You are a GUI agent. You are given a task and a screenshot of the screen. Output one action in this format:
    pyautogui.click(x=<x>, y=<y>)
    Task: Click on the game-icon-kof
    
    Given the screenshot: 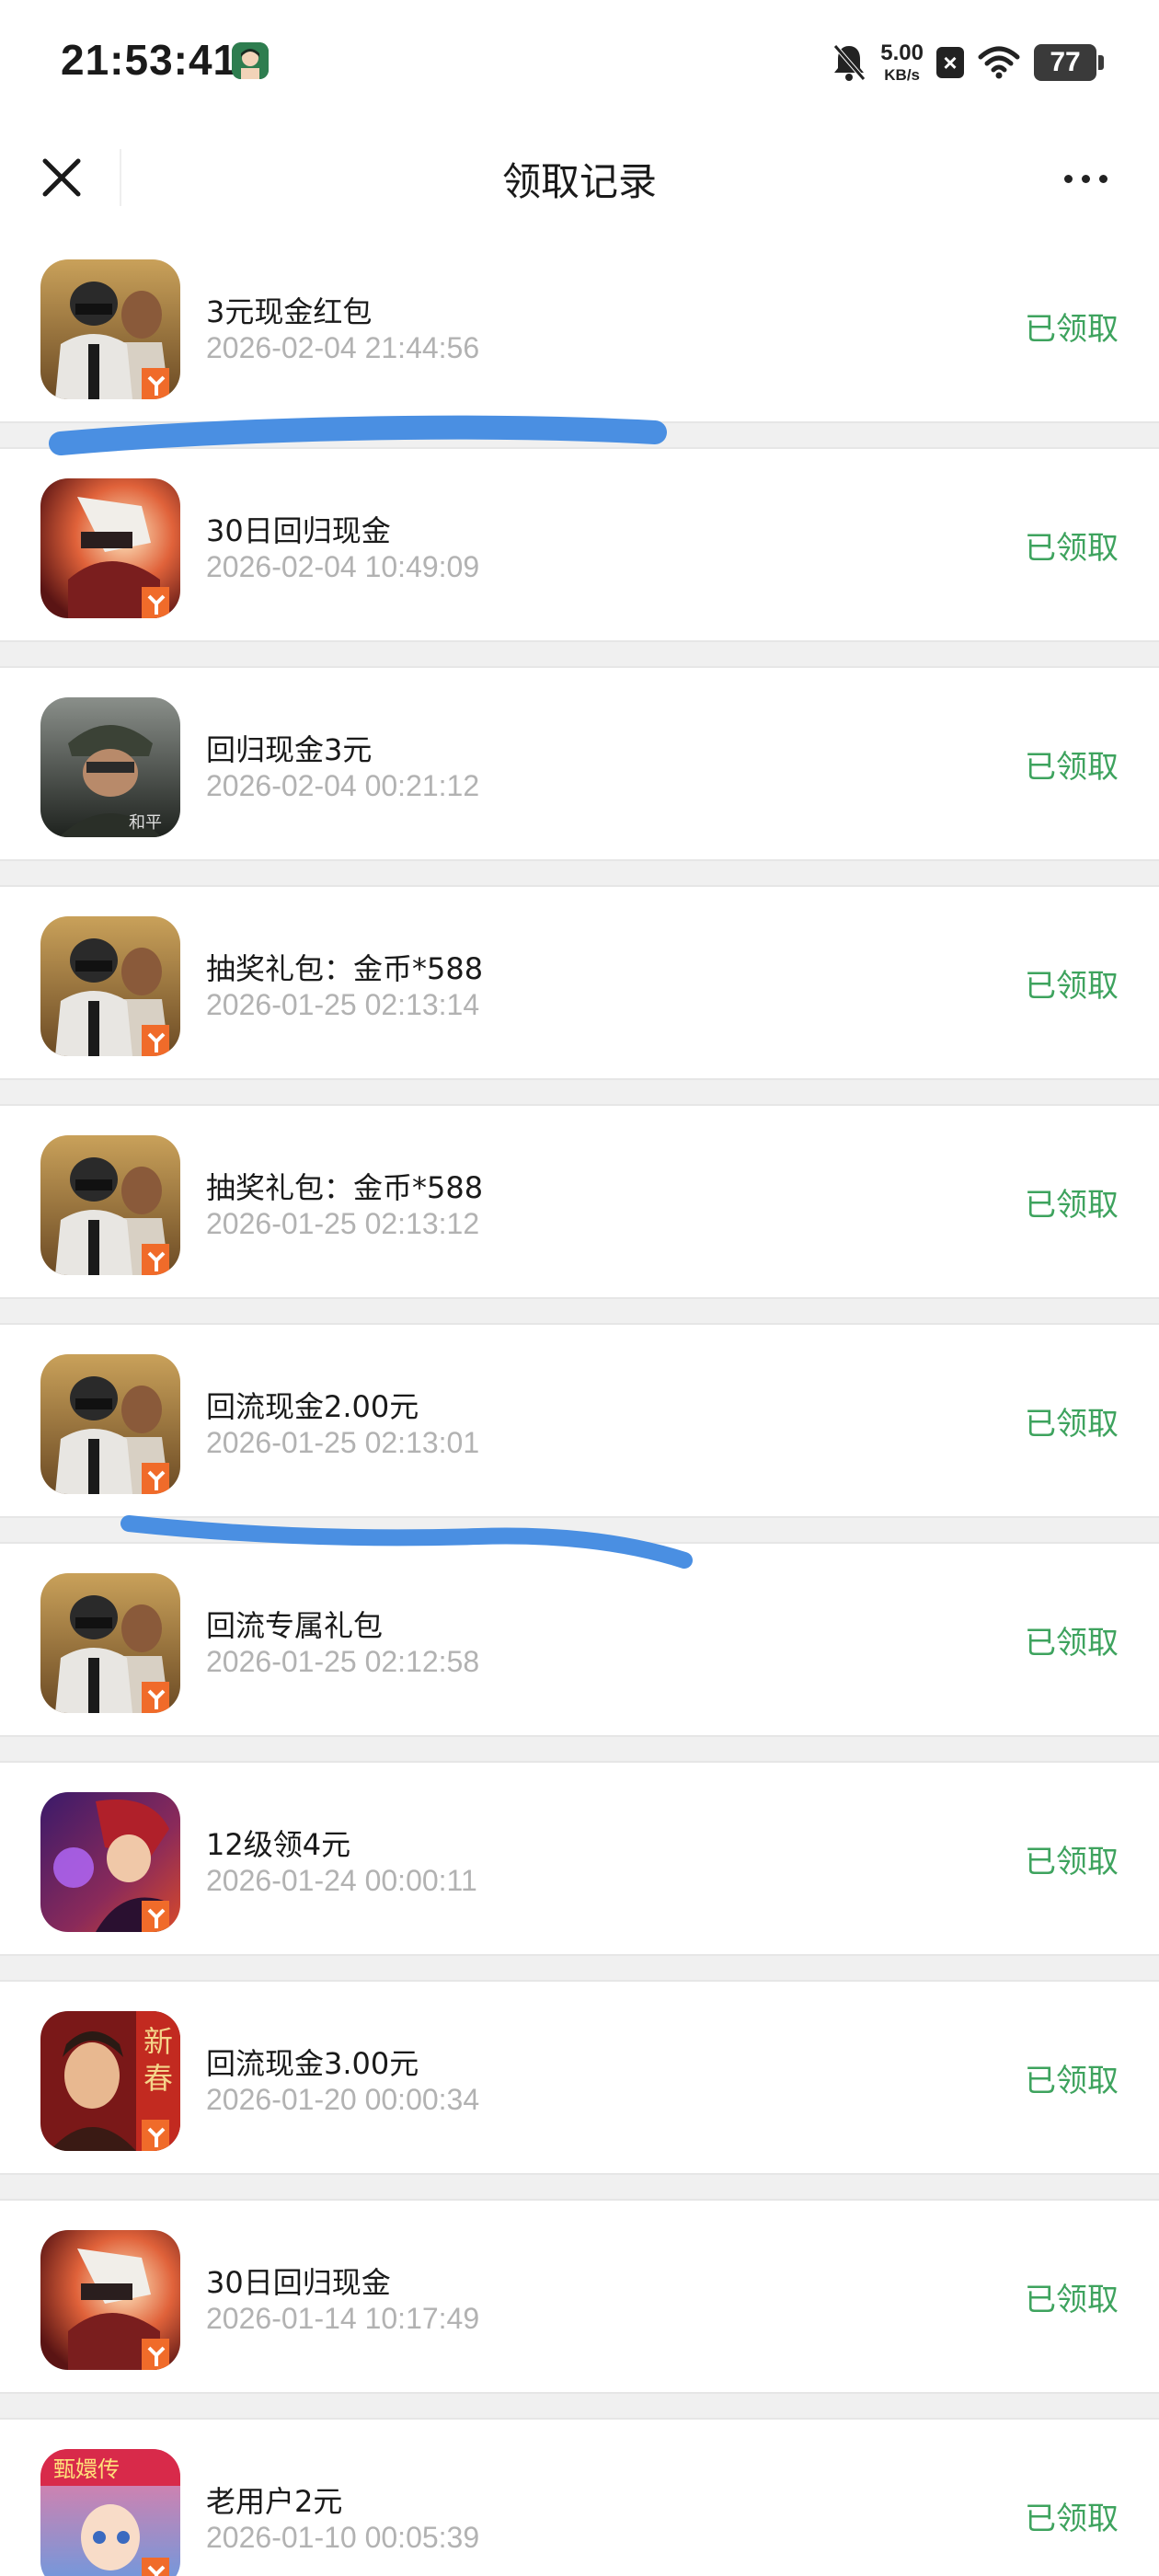 What is the action you would take?
    pyautogui.click(x=110, y=1862)
    